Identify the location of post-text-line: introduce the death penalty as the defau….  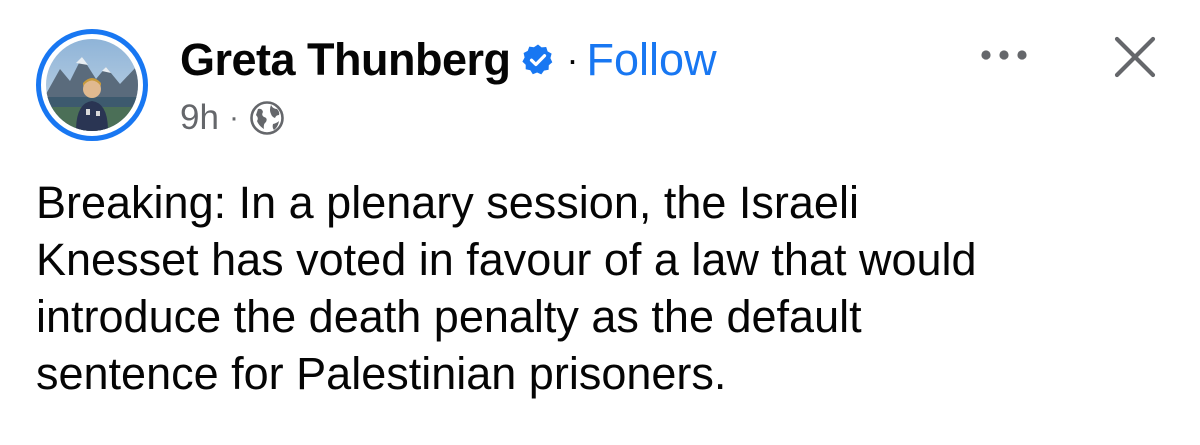
(449, 316).